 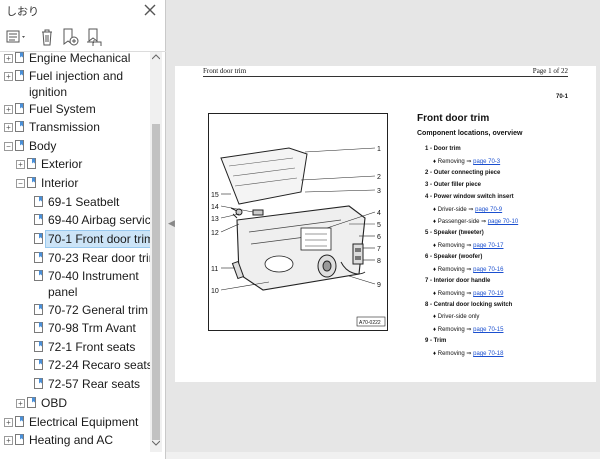 What do you see at coordinates (379, 249) in the screenshot?
I see `callout-7: 7` at bounding box center [379, 249].